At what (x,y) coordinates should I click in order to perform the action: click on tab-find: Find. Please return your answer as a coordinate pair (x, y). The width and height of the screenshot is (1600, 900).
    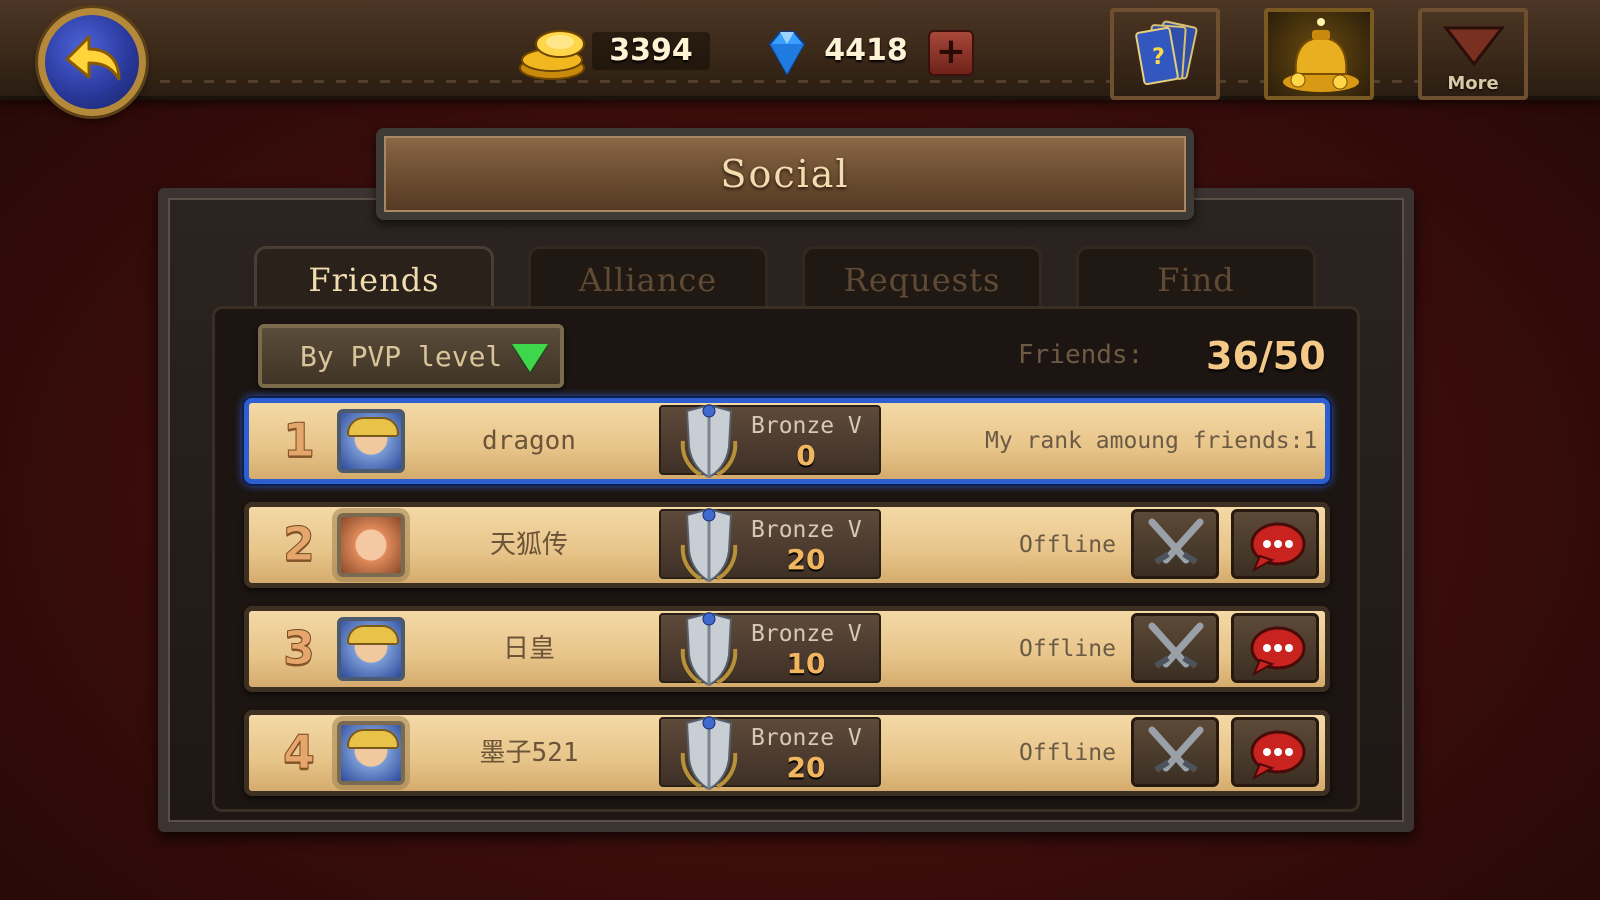
    Looking at the image, I should click on (1196, 277).